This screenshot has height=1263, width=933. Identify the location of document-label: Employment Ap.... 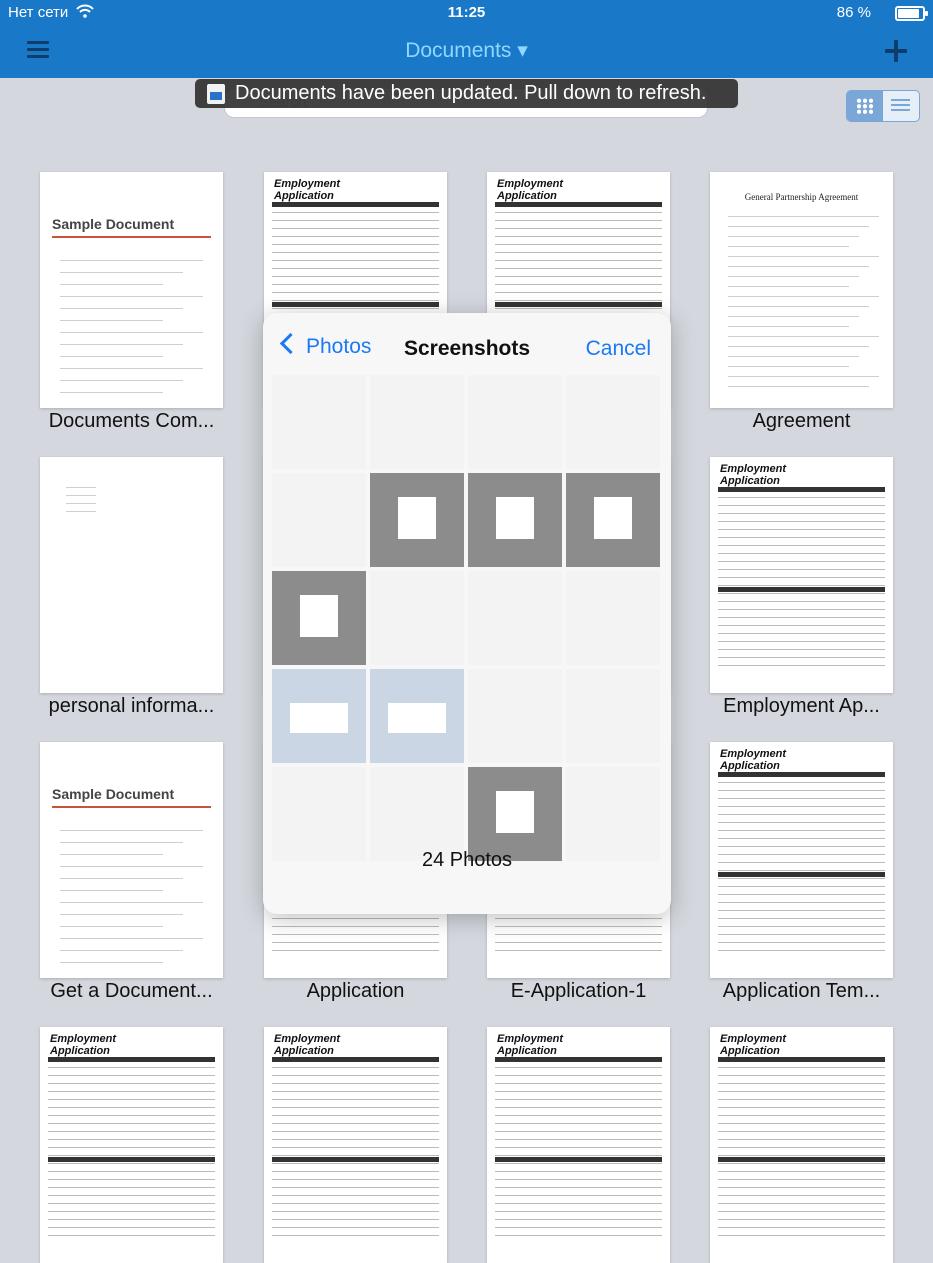
(801, 706).